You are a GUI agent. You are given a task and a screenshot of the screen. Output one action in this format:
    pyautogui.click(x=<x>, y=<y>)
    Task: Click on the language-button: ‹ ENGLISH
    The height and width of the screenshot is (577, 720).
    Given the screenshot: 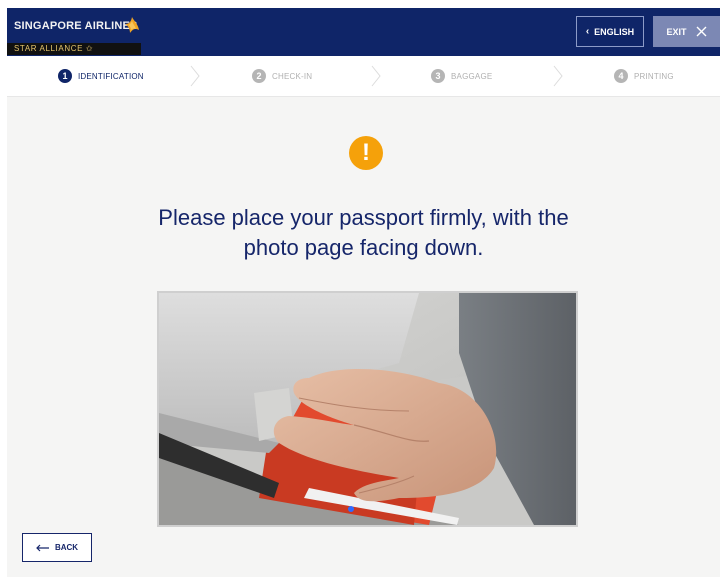 What is the action you would take?
    pyautogui.click(x=610, y=31)
    